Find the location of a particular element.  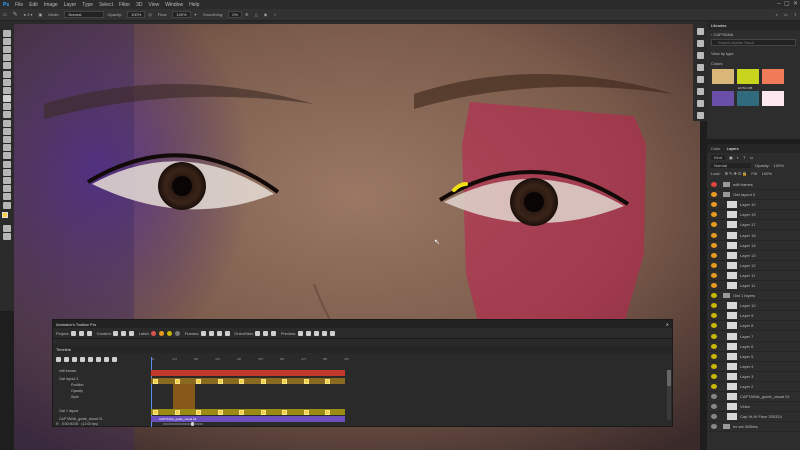

menu-image: Image is located at coordinates (51, 5).